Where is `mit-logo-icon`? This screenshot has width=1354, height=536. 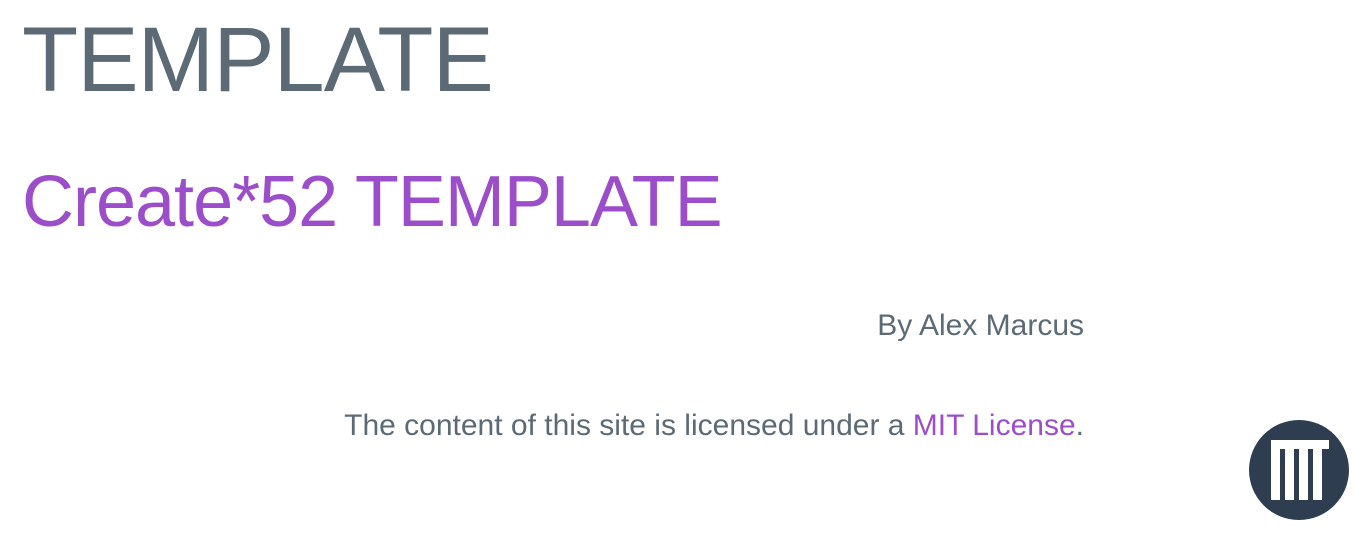 mit-logo-icon is located at coordinates (1299, 470).